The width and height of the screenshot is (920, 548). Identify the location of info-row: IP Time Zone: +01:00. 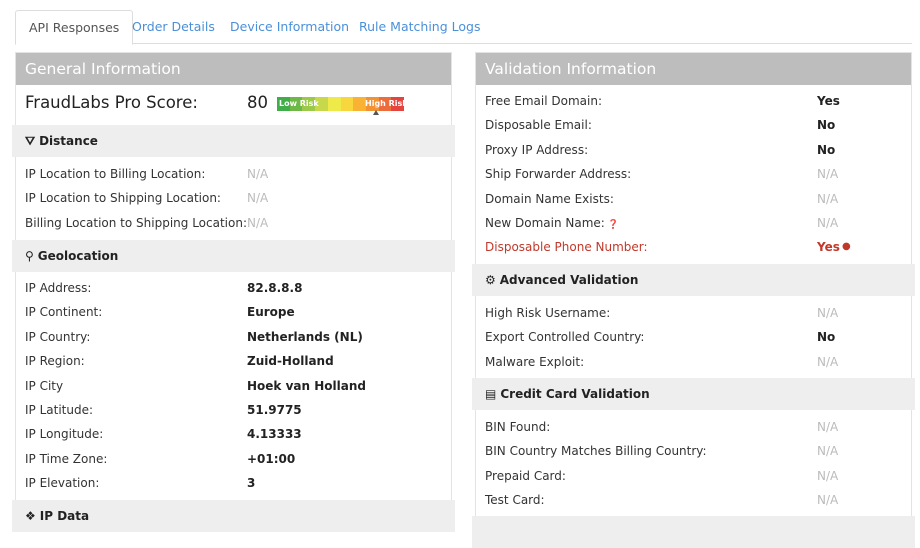
(238, 459).